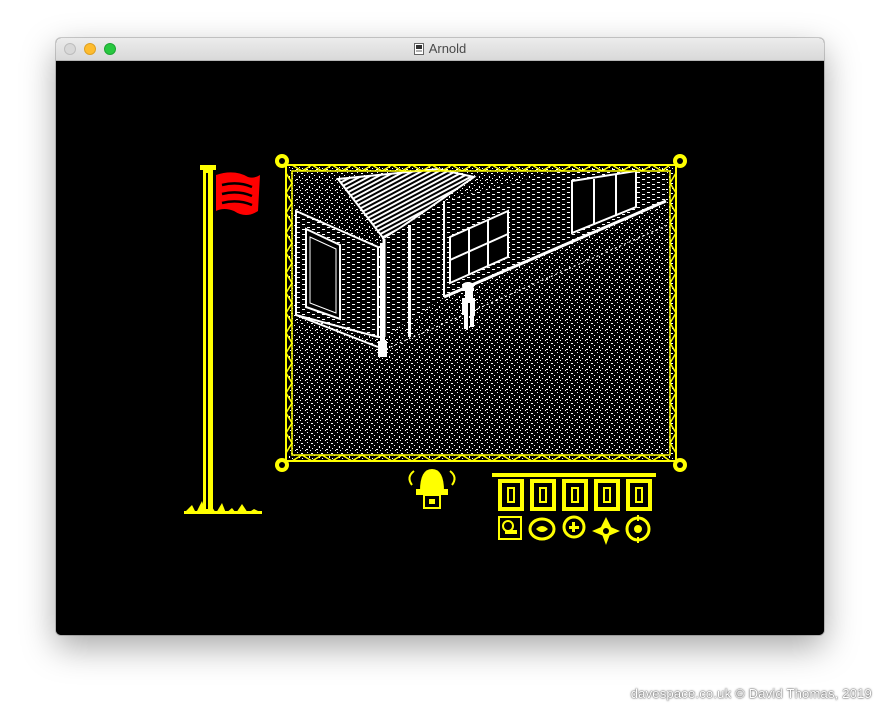  Describe the element at coordinates (432, 489) in the screenshot. I see `alarm-bell-icon` at that location.